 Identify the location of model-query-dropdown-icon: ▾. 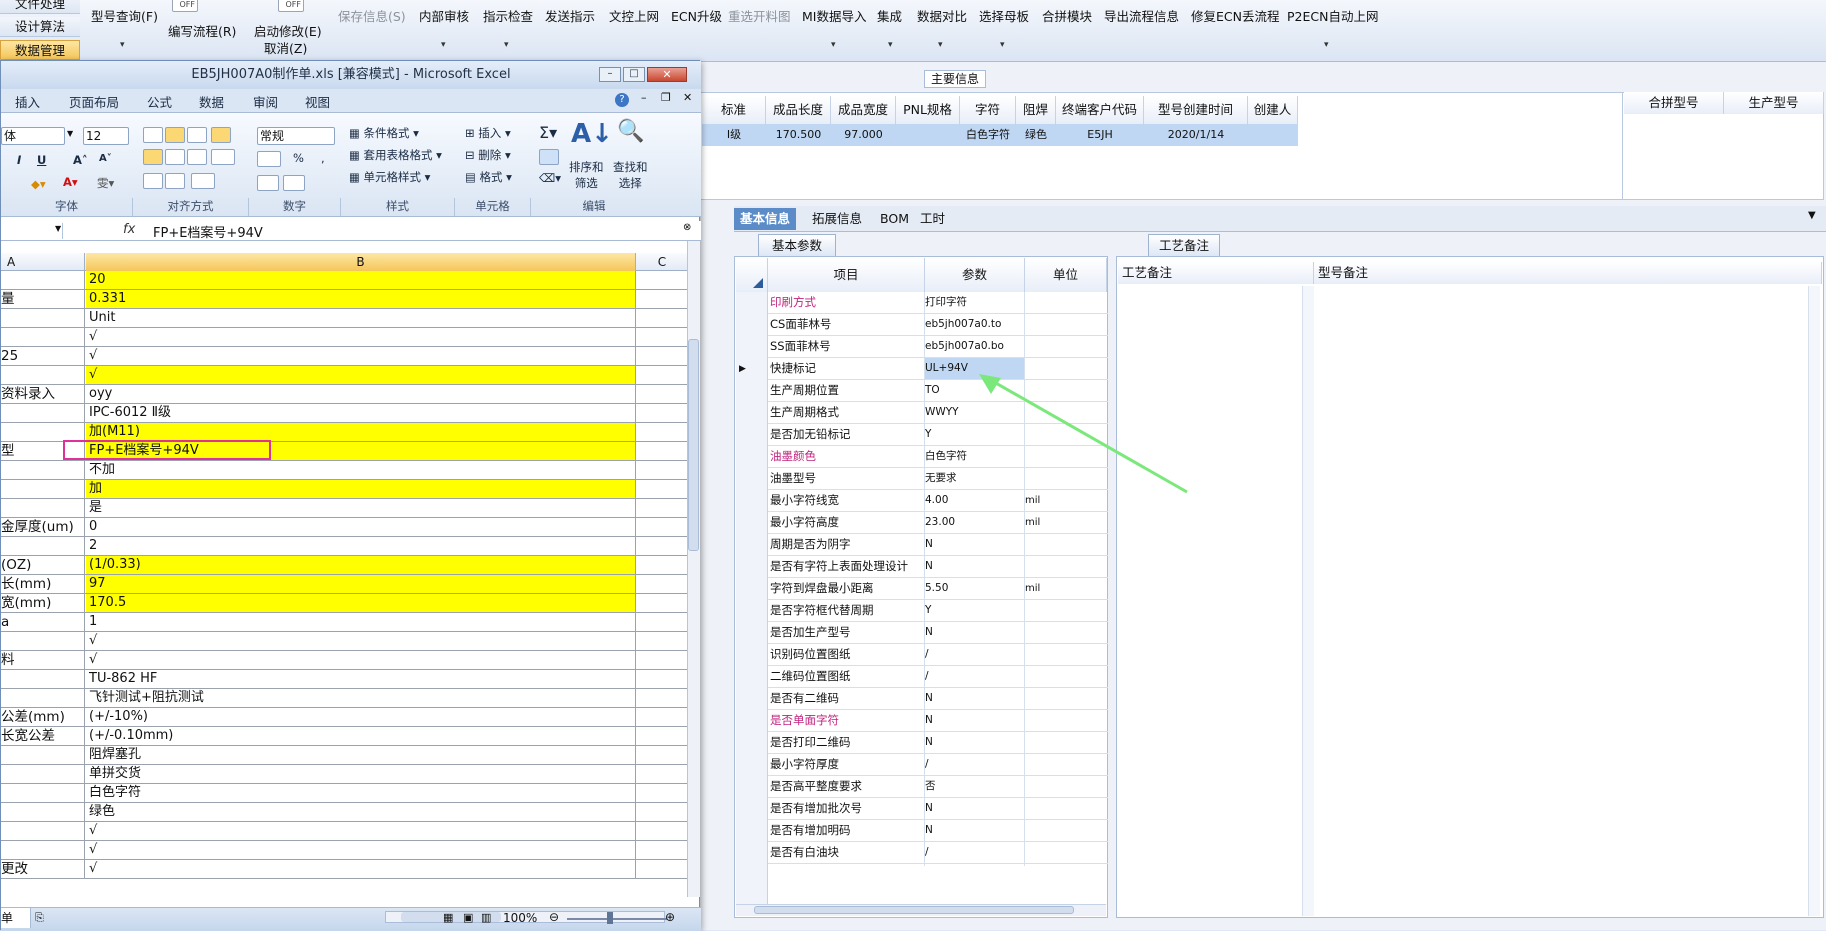
(122, 45).